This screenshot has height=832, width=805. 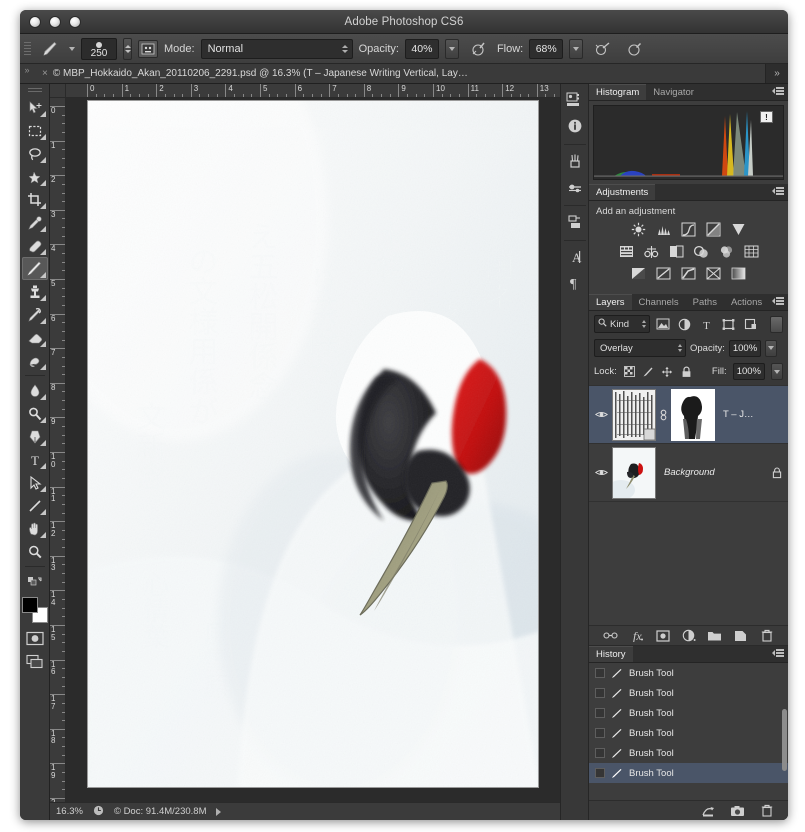 What do you see at coordinates (766, 635) in the screenshot?
I see `delete-layer-icon` at bounding box center [766, 635].